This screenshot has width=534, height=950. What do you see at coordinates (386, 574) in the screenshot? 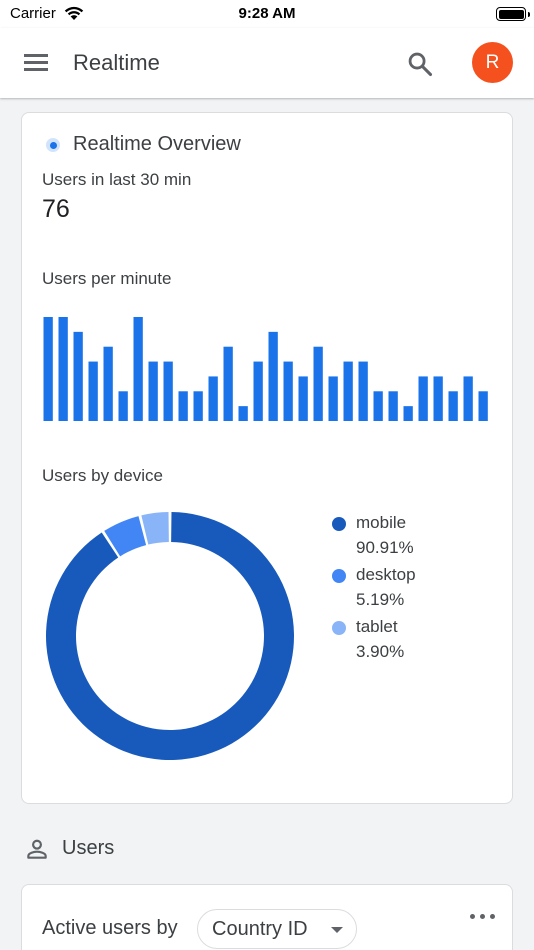
I see `legend-label: desktop` at bounding box center [386, 574].